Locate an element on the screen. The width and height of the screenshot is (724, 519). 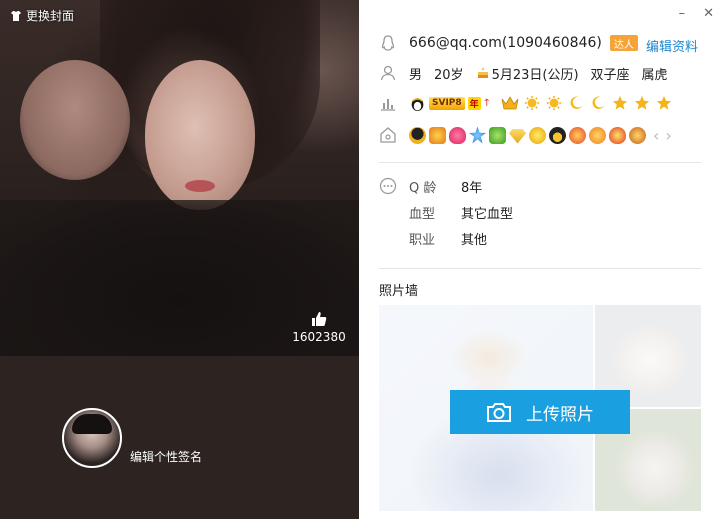
user-icon is located at coordinates (388, 73).